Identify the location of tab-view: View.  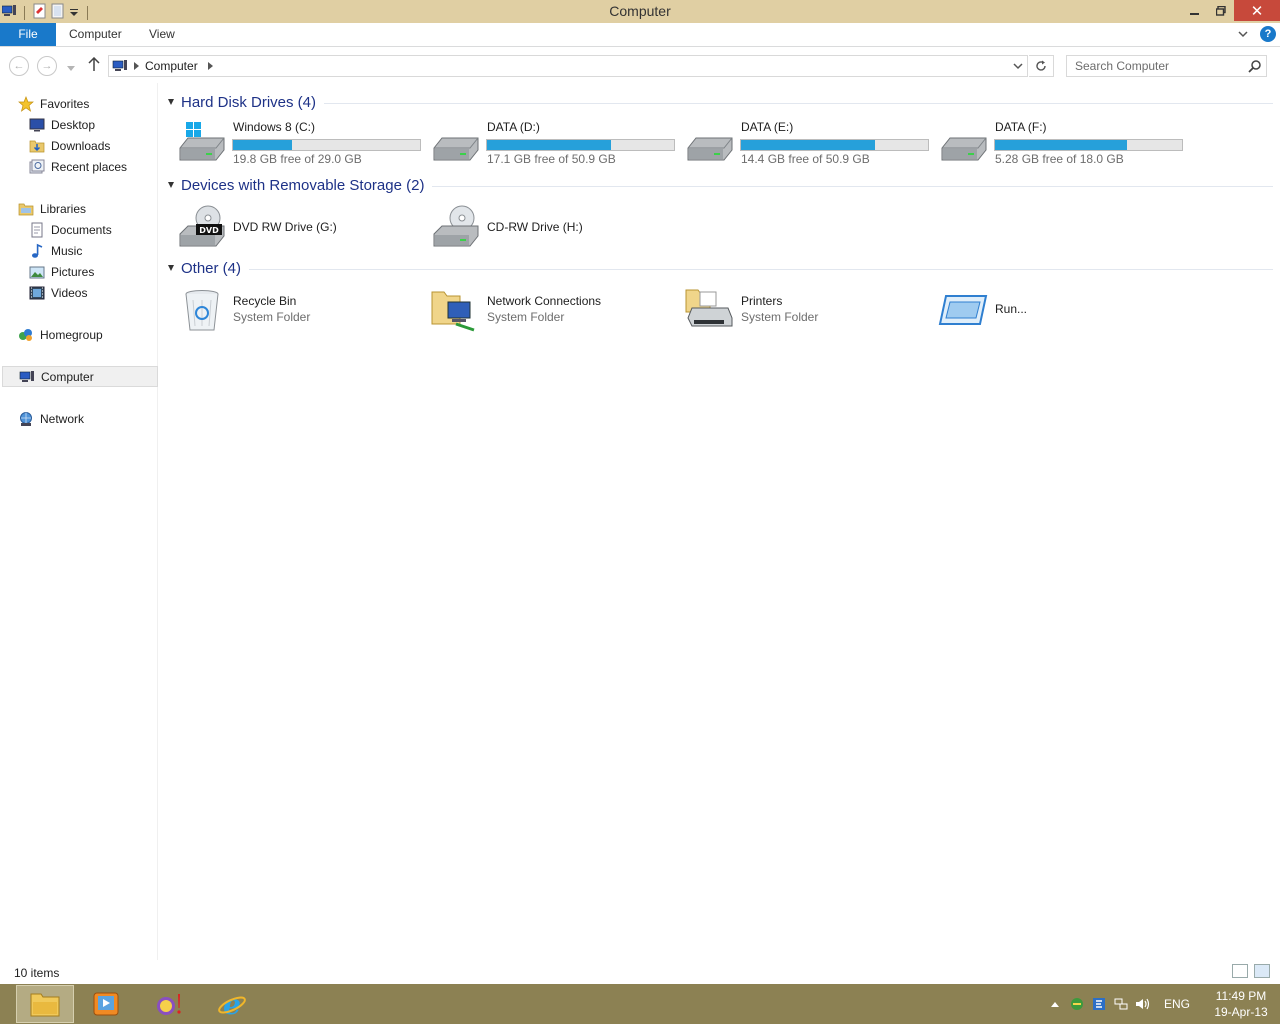
(162, 34).